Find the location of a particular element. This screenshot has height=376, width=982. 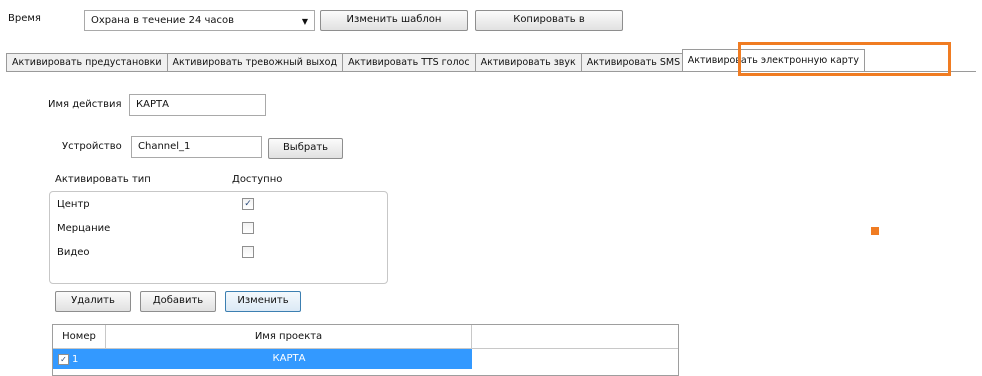

type-checkbox-video is located at coordinates (248, 252).